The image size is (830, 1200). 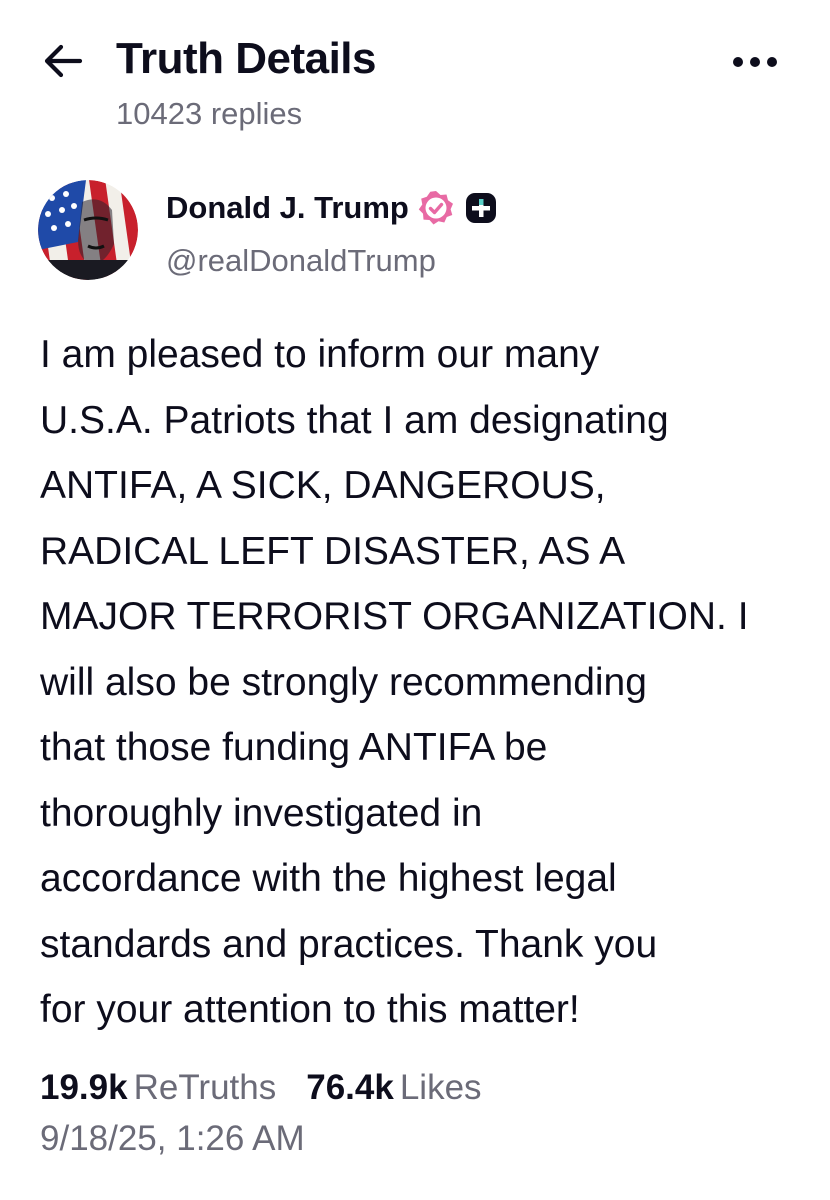 I want to click on post-timestamp: 9/18/25, 1:26 AM, so click(x=172, y=1138).